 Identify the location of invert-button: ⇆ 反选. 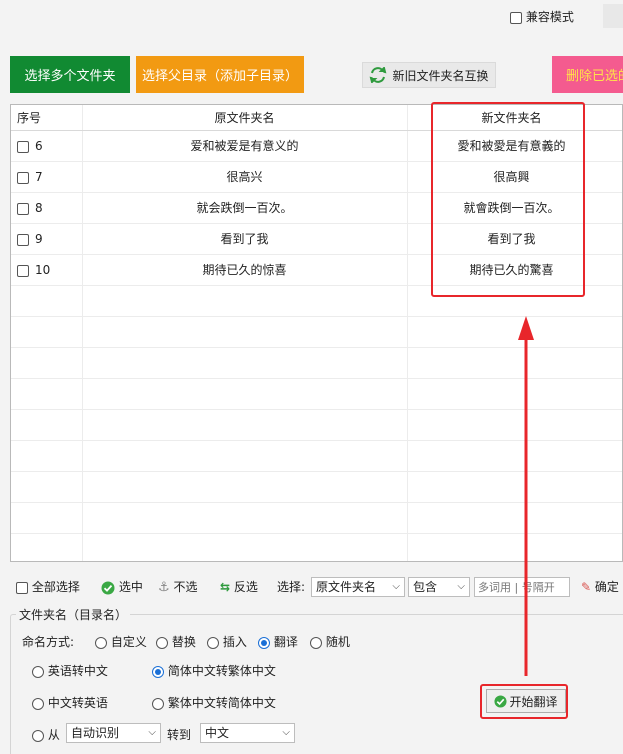
(239, 587).